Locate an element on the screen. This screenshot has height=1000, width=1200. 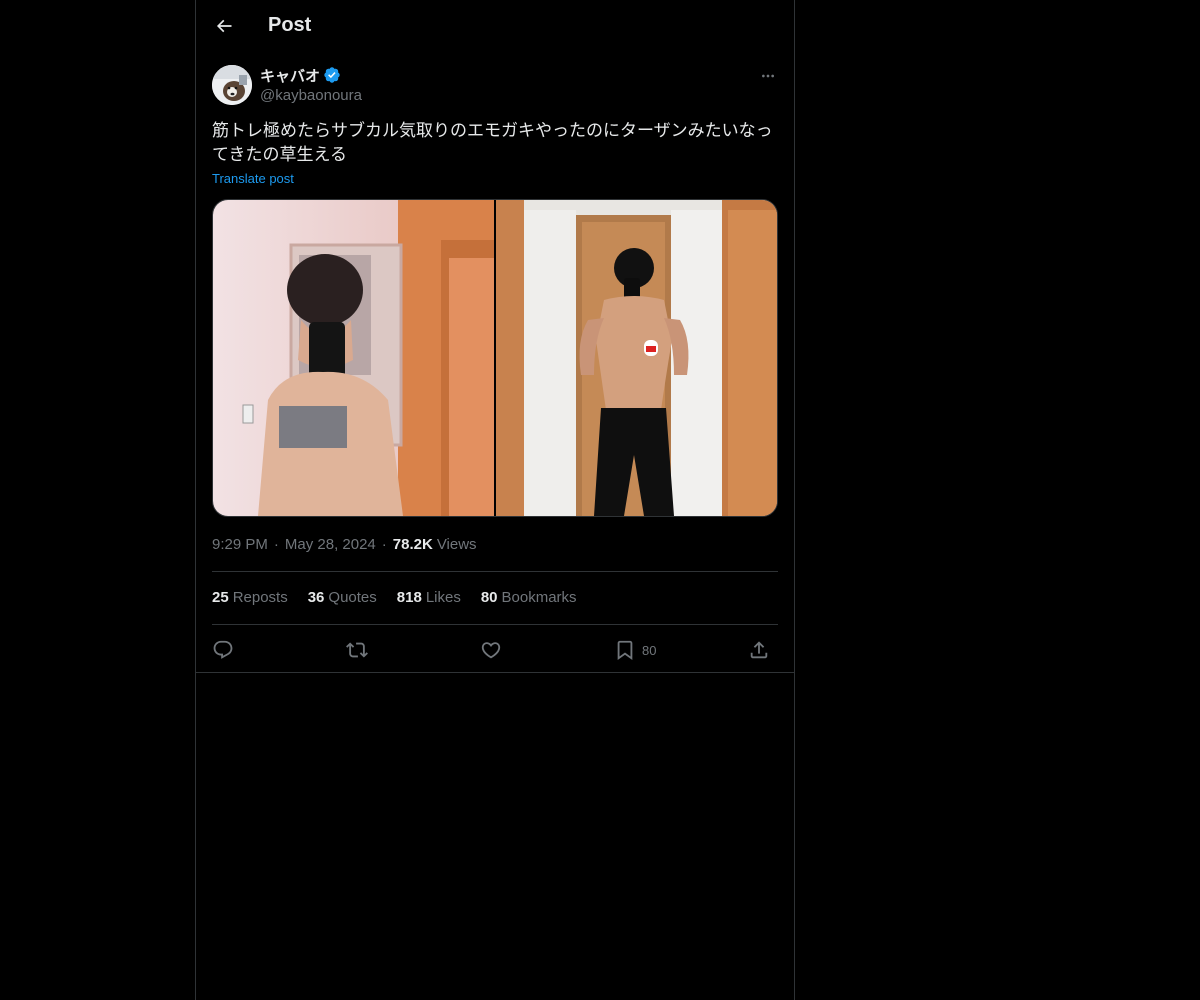
post-header: Post is located at coordinates (495, 26).